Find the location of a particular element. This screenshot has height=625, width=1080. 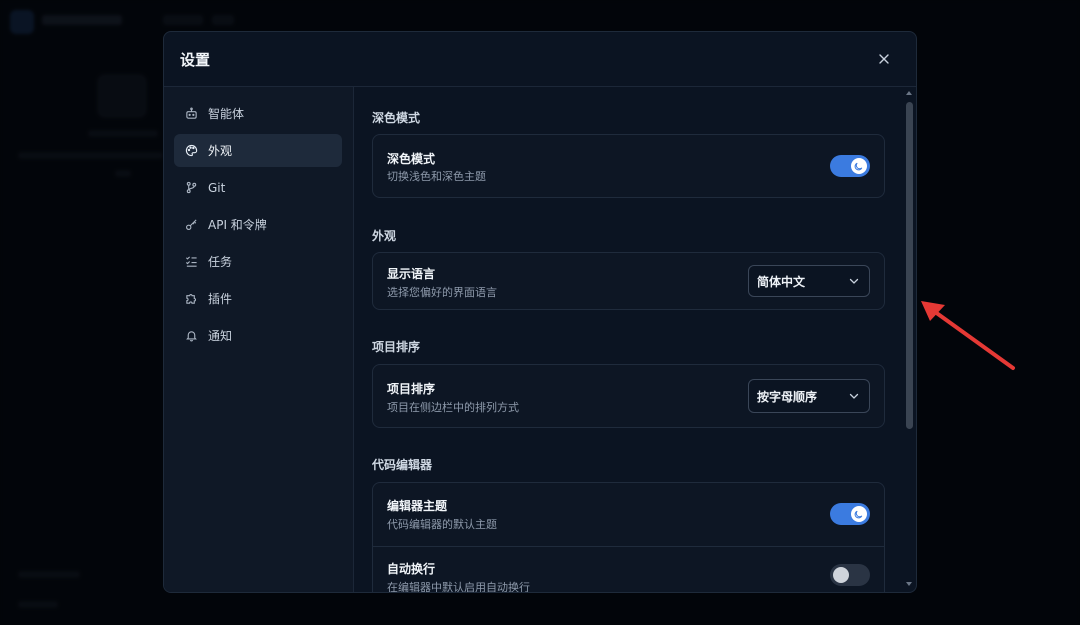

sidebar-item-tasks: 任务 is located at coordinates (258, 261).